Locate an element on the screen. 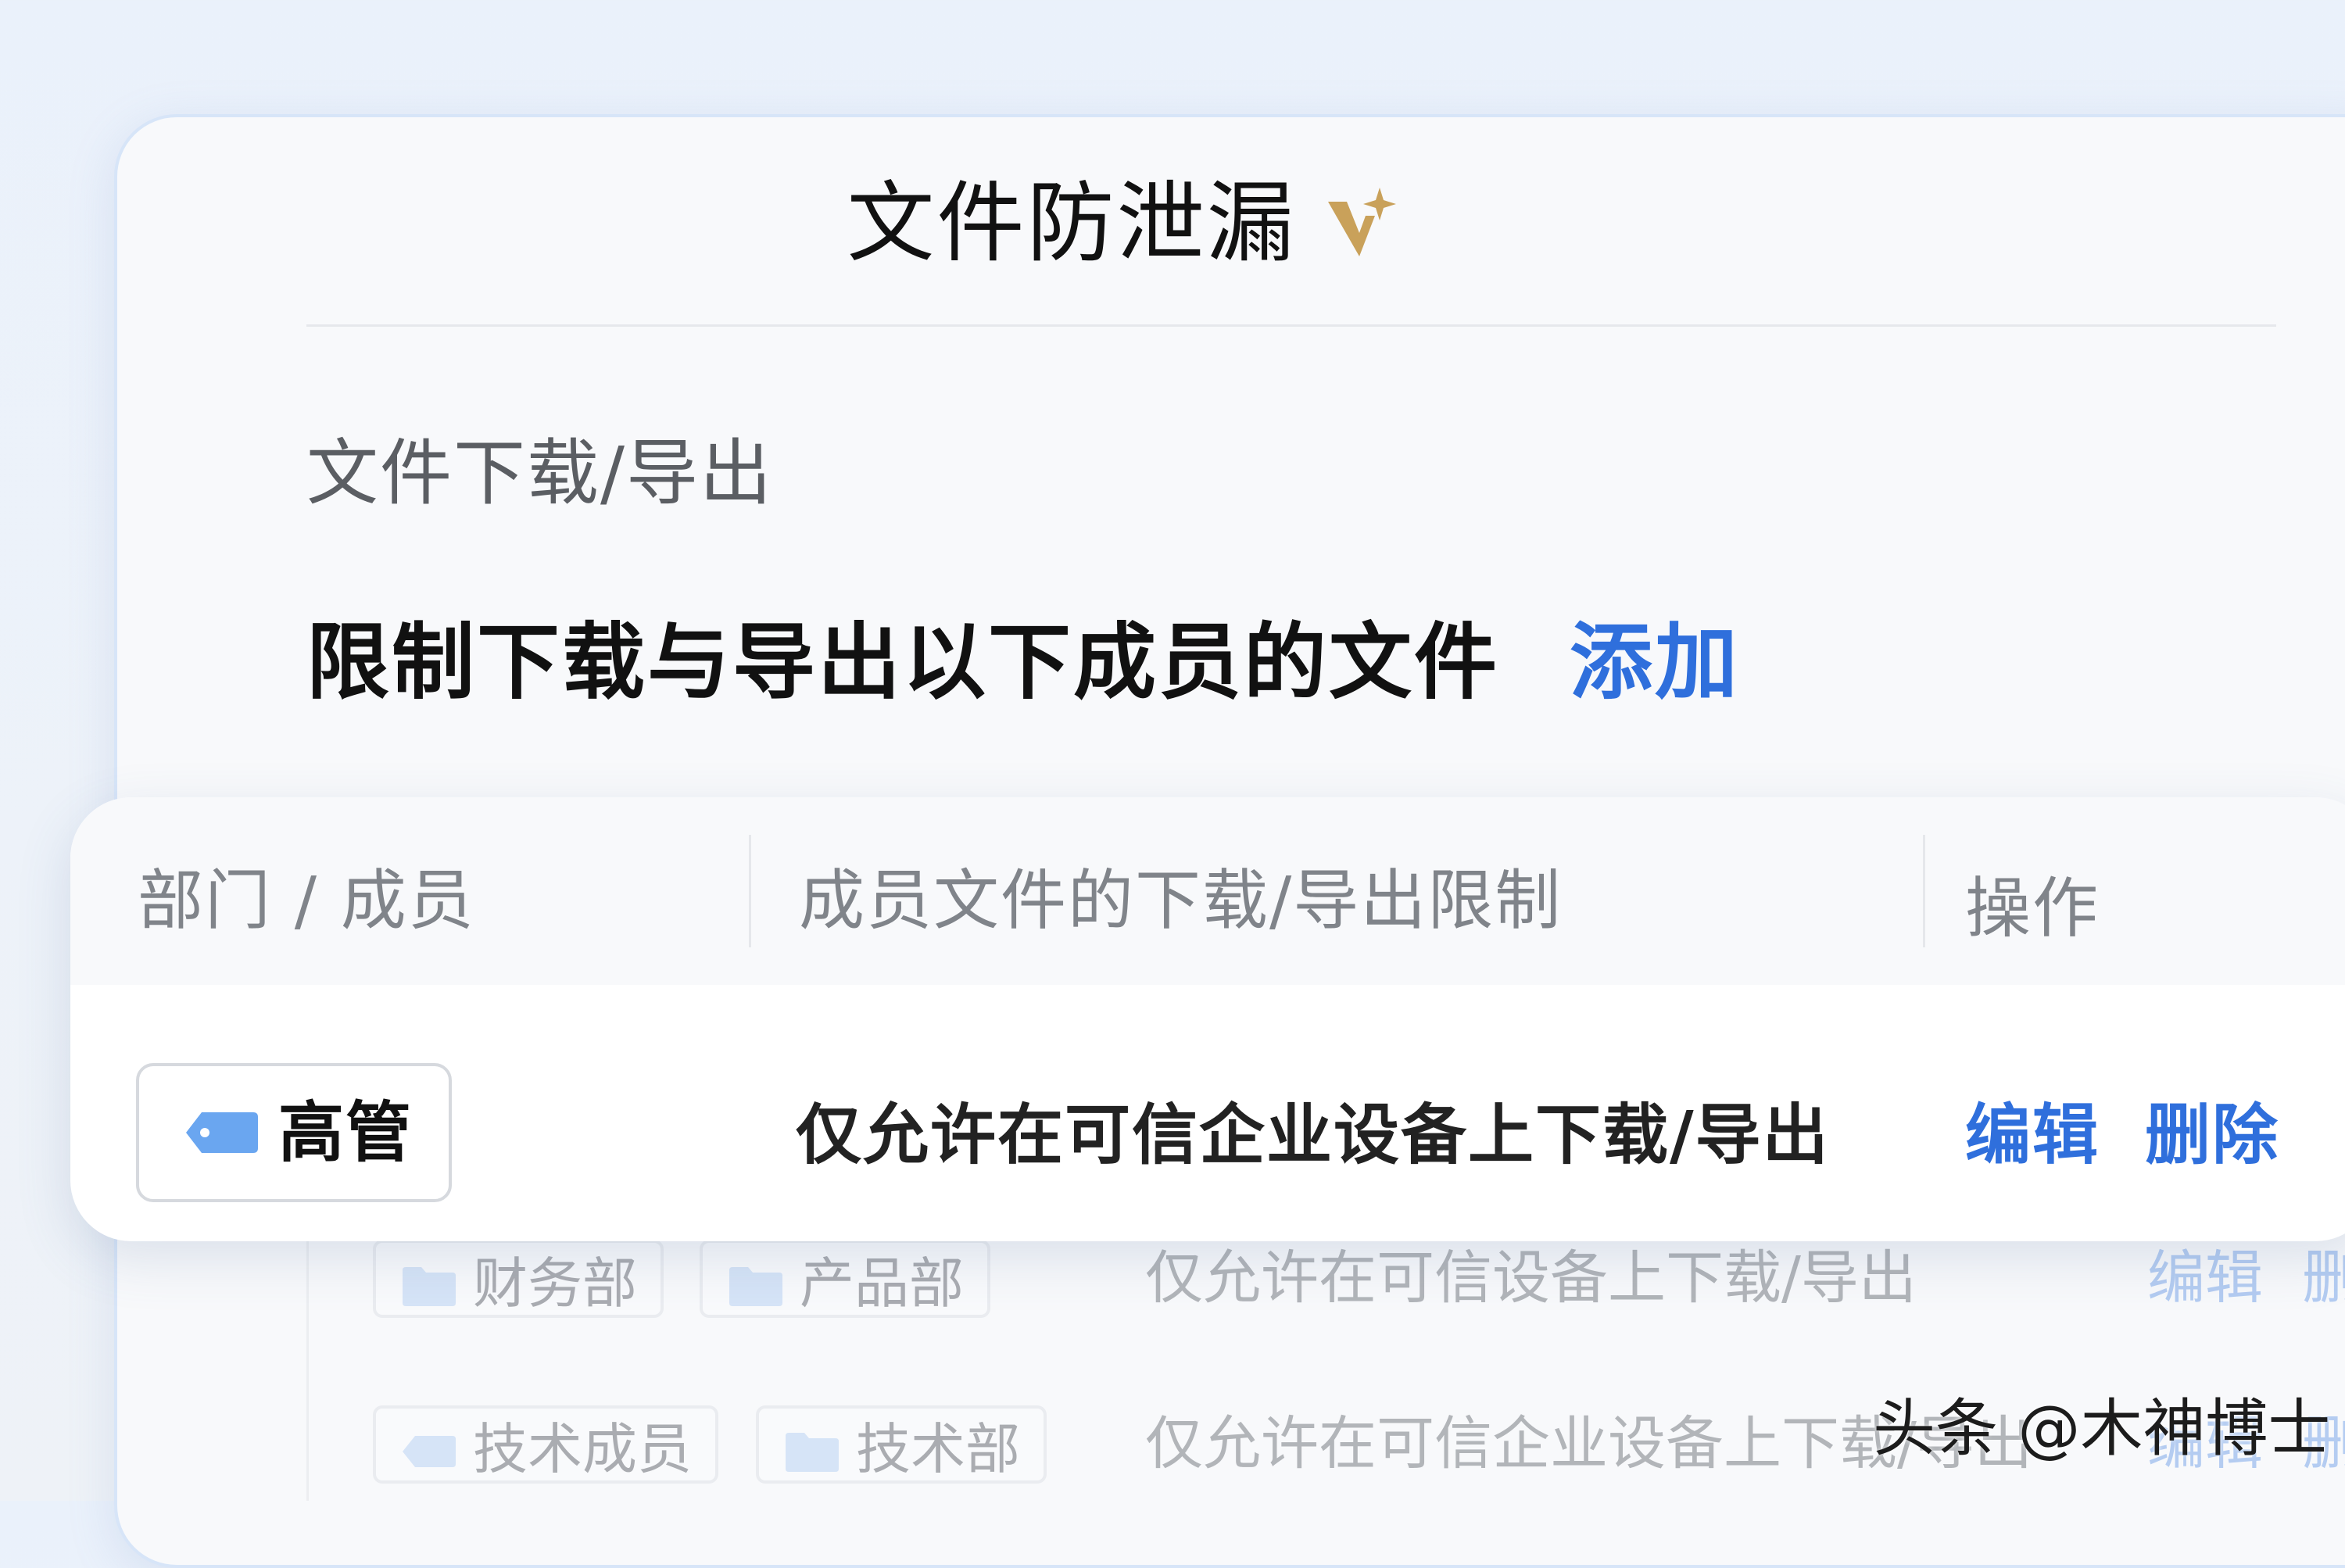 The width and height of the screenshot is (2345, 1568). department-chip: 财务部 is located at coordinates (518, 1279).